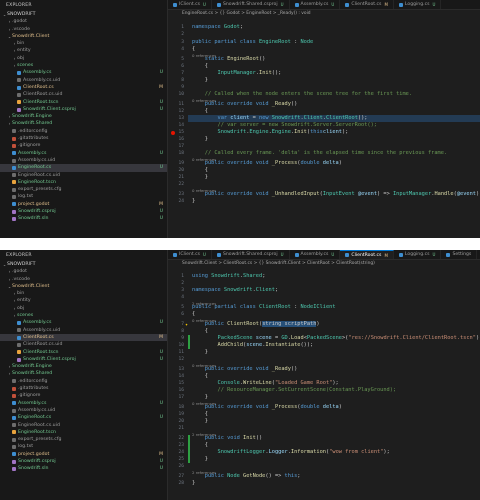 The height and width of the screenshot is (500, 480). I want to click on tree-item: › Snowdrift.Shared, so click(83, 123).